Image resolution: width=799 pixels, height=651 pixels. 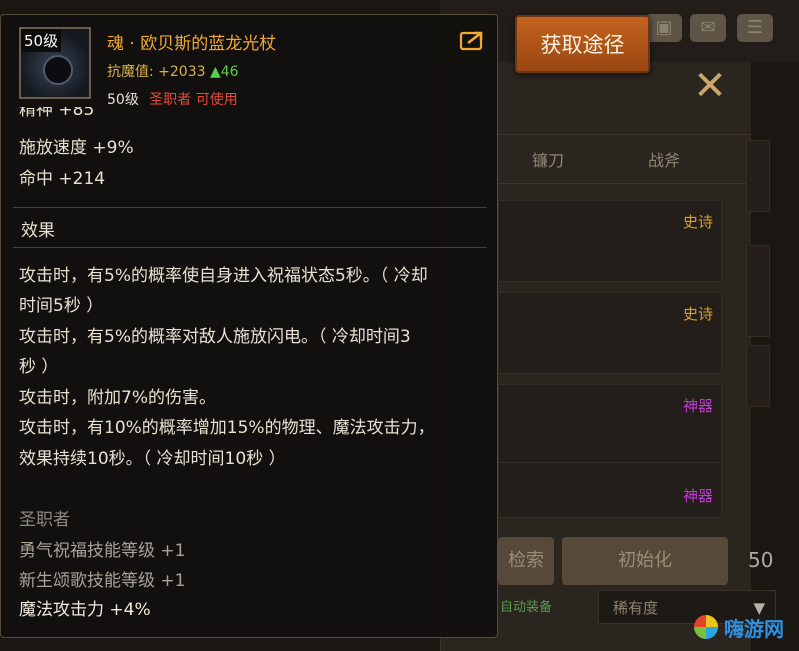 What do you see at coordinates (102, 581) in the screenshot?
I see `skill-bonus: 新生颂歌技能等级 +1` at bounding box center [102, 581].